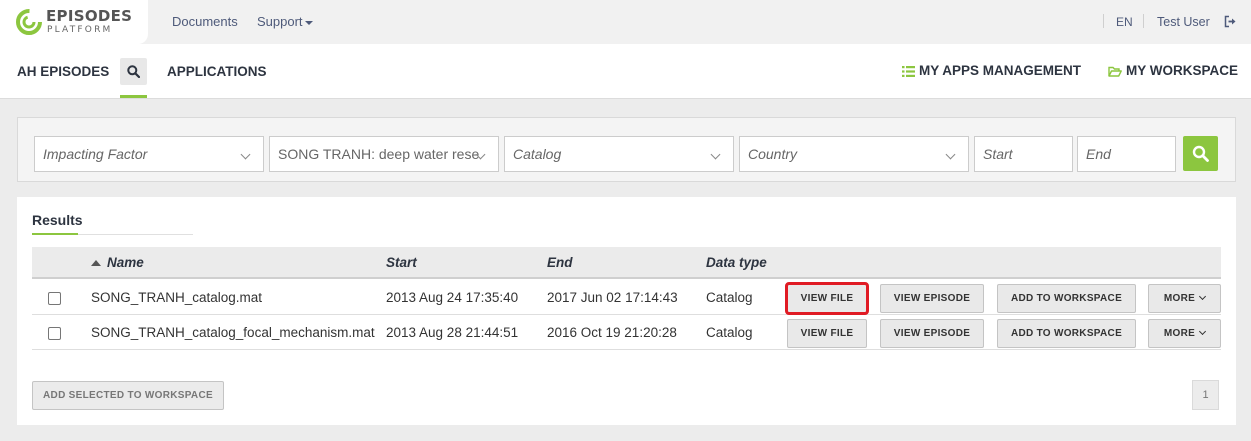 This screenshot has height=441, width=1251. Describe the element at coordinates (89, 16) in the screenshot. I see `logo-title: EPISODES` at that location.